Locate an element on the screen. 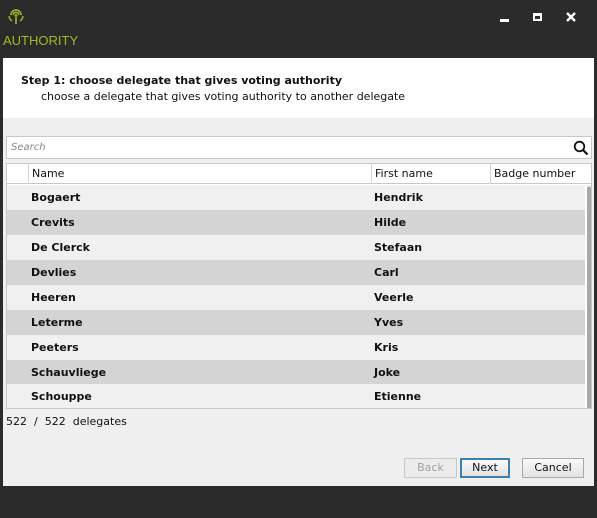 This screenshot has height=518, width=597. row-header-corner is located at coordinates (17, 174).